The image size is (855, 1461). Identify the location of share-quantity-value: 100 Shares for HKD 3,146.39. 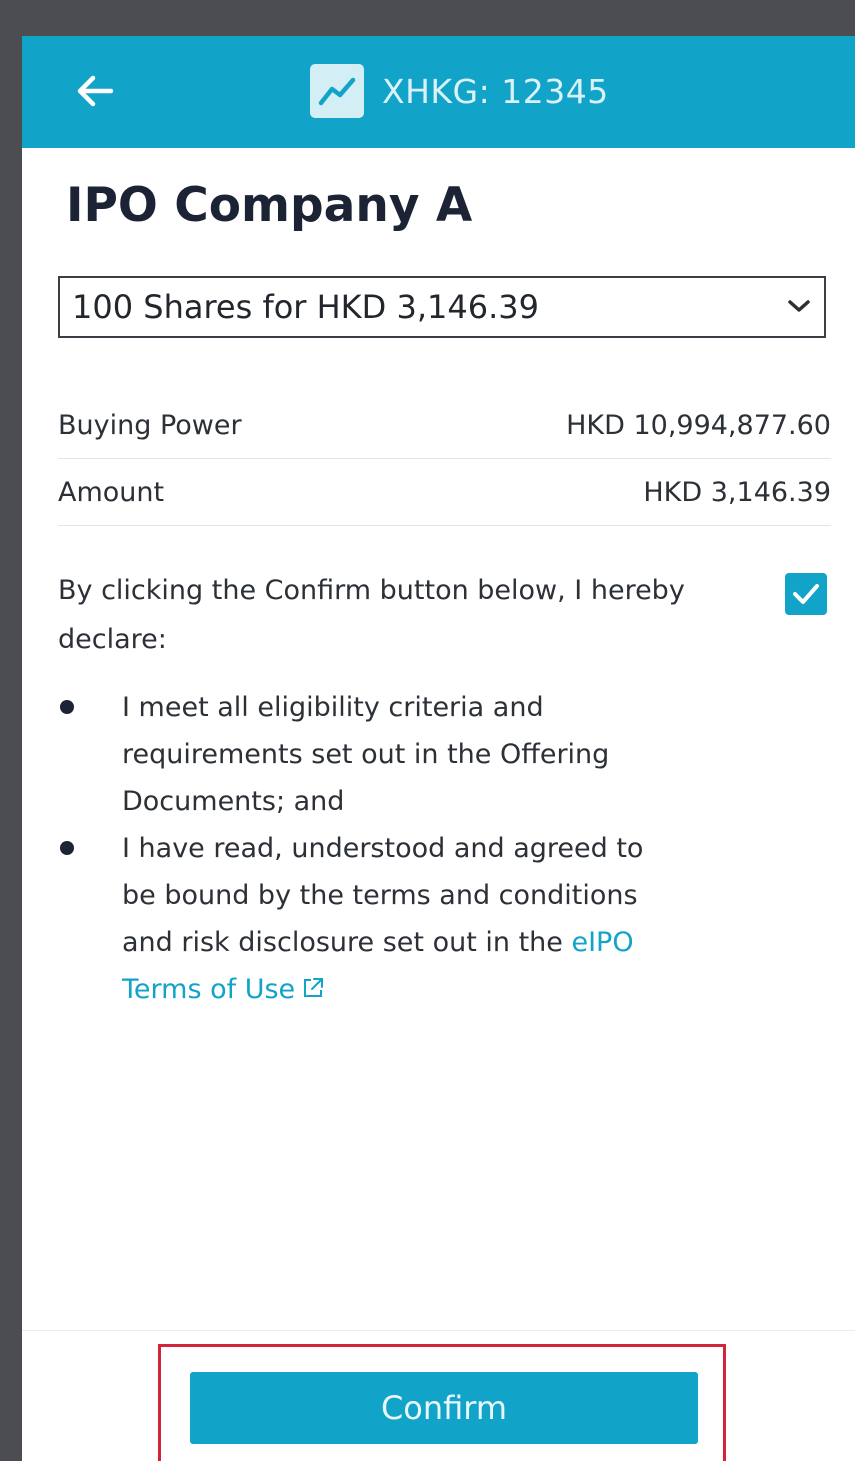
(305, 307).